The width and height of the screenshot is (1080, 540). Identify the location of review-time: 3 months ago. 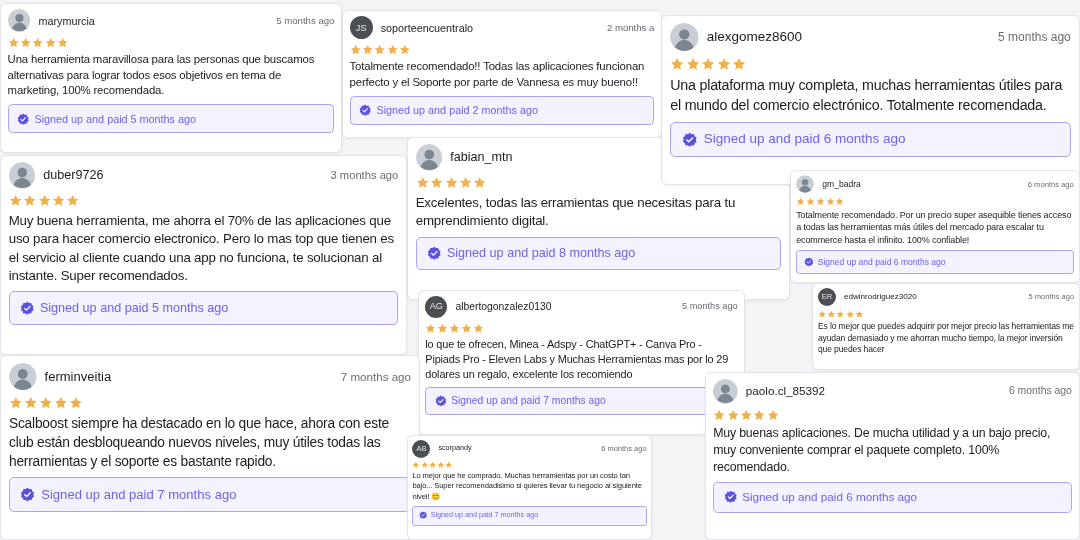
(364, 176).